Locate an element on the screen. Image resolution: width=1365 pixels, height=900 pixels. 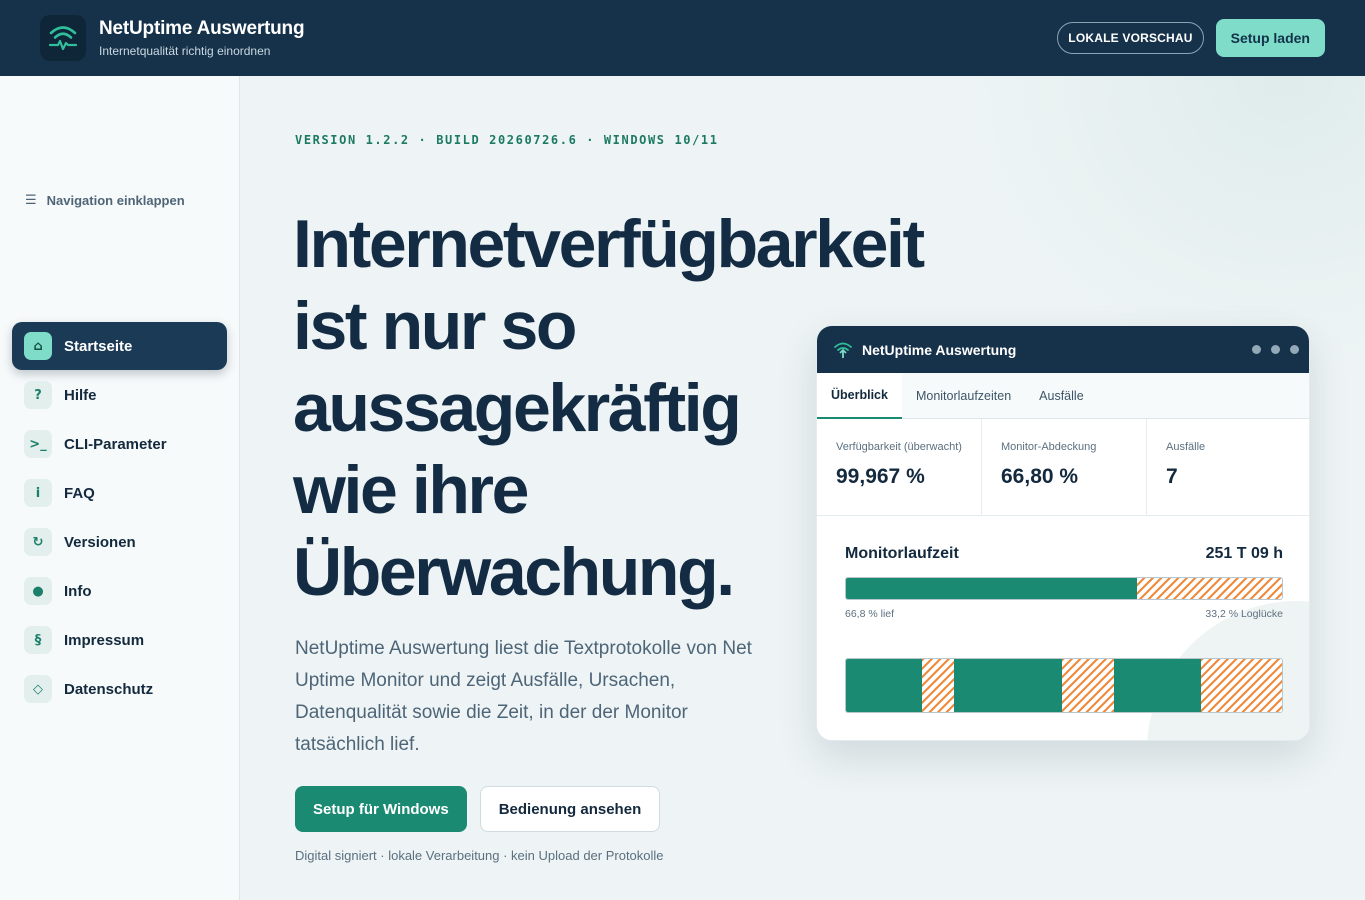
sidebar-item-label: Info is located at coordinates (78, 591).